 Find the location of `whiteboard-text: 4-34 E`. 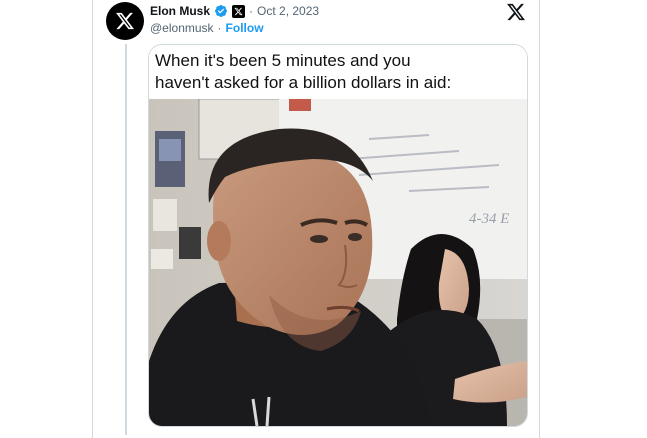

whiteboard-text: 4-34 E is located at coordinates (489, 219).